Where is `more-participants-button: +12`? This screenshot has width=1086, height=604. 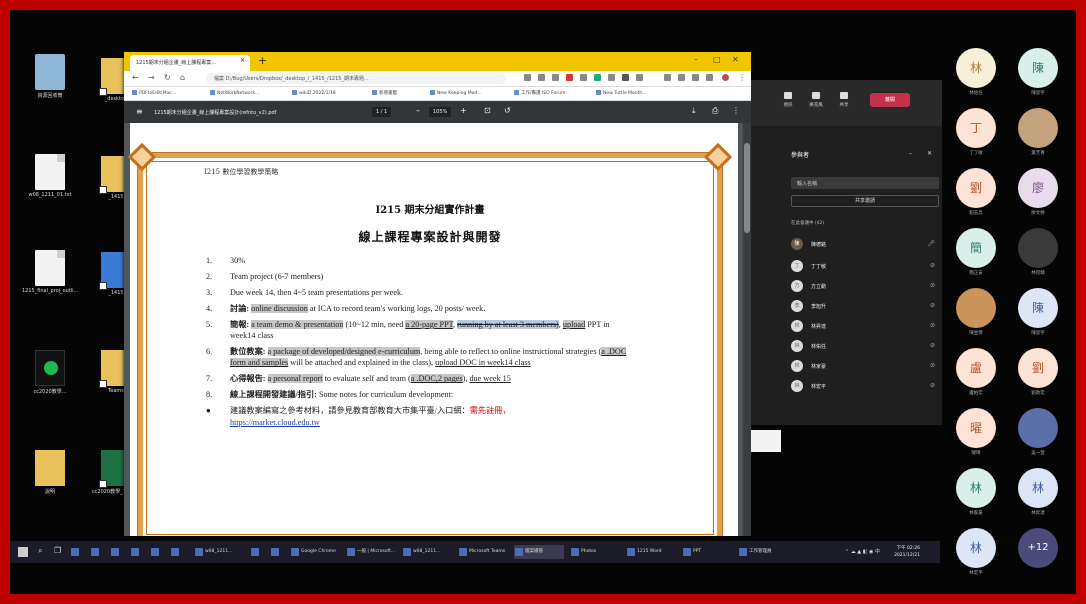
more-participants-button: +12 is located at coordinates (1038, 548).